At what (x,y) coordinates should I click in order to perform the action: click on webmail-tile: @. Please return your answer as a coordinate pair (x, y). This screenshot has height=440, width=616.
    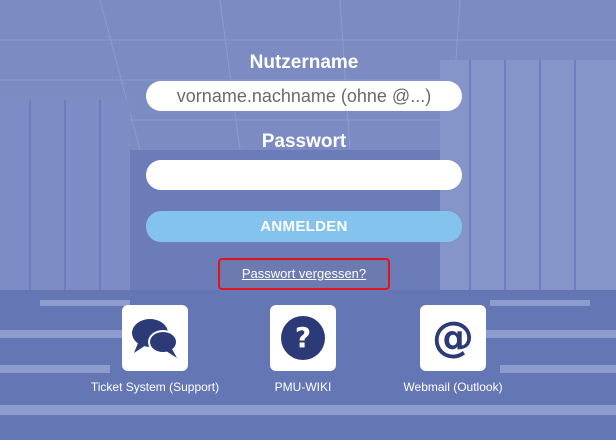
    Looking at the image, I should click on (453, 338).